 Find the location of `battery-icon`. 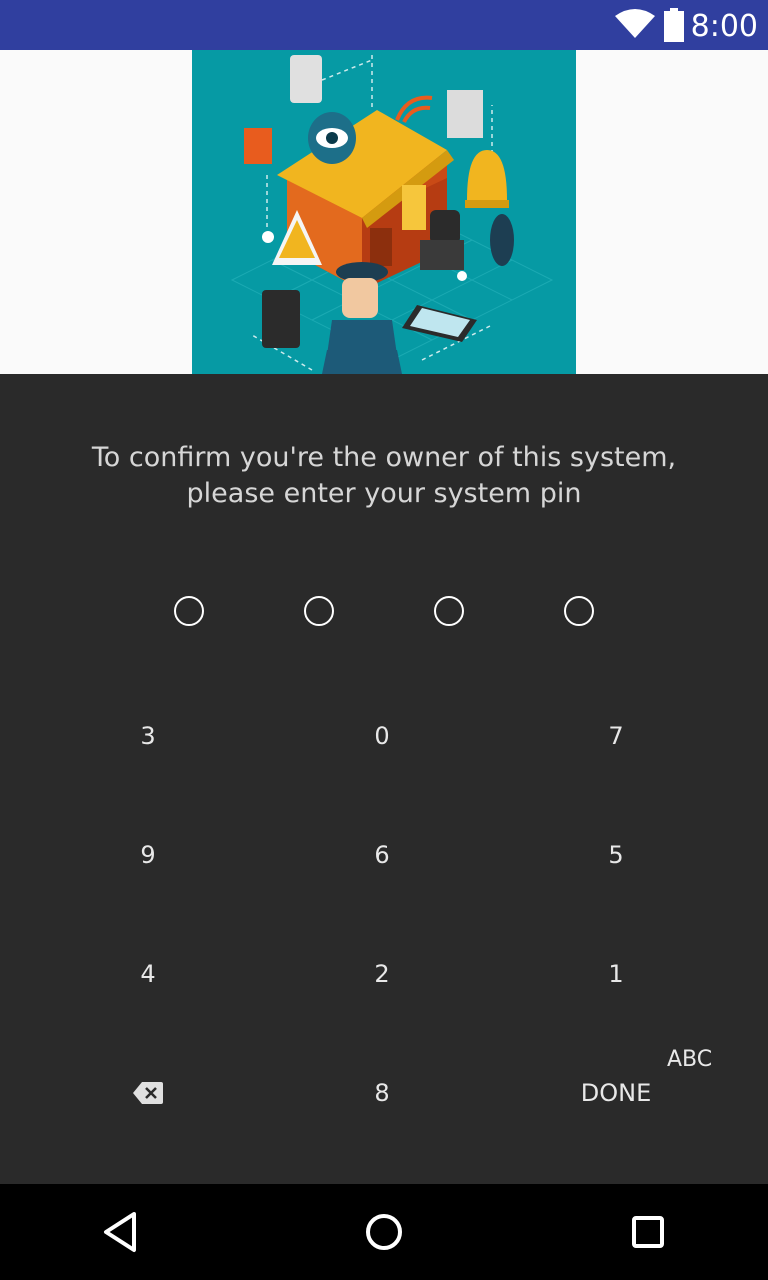

battery-icon is located at coordinates (674, 25).